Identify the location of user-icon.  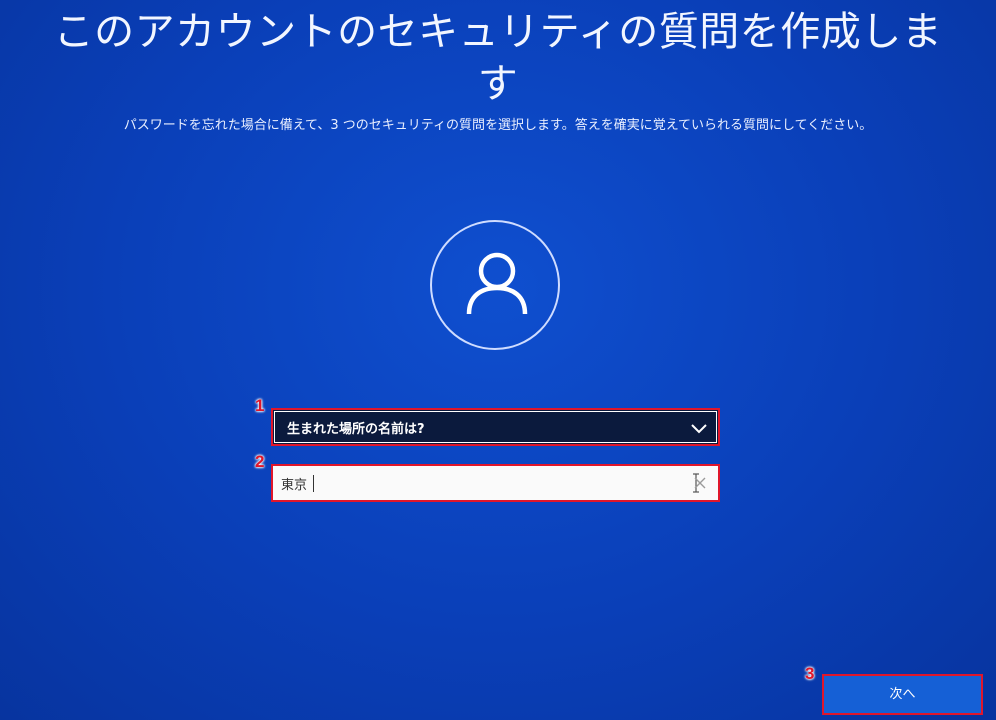
(497, 283).